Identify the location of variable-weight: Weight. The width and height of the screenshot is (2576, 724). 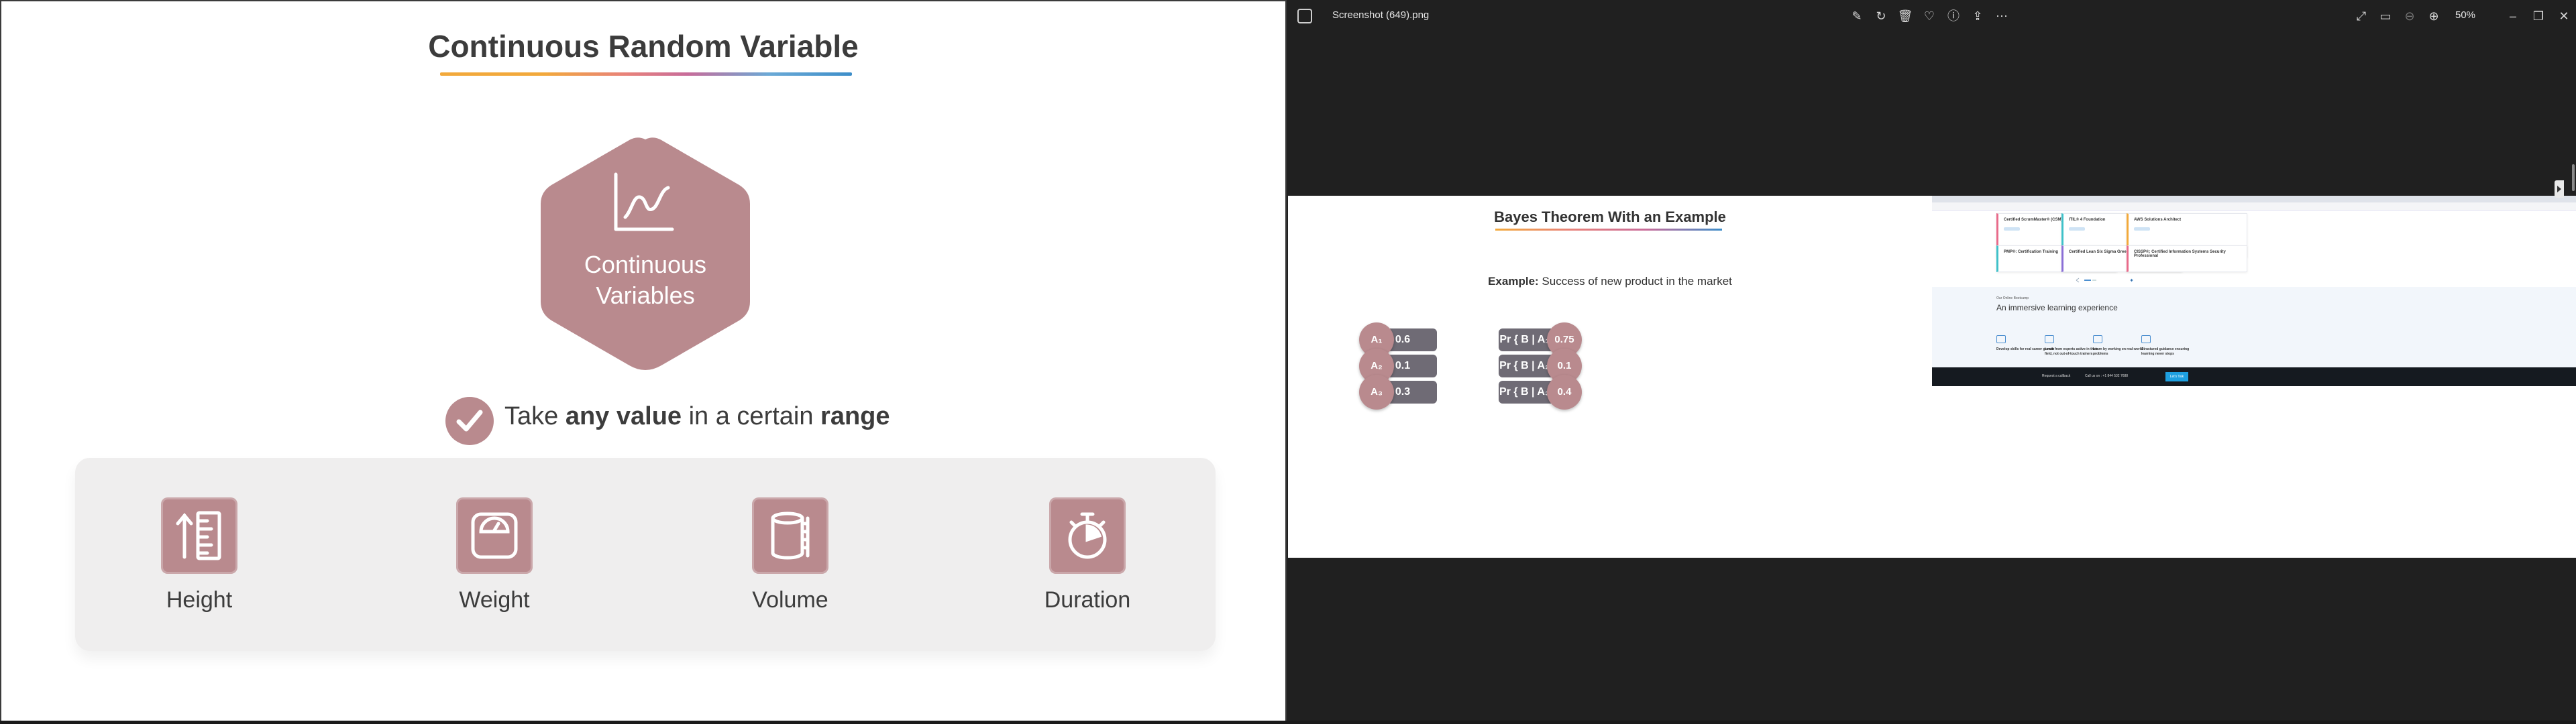
(494, 555).